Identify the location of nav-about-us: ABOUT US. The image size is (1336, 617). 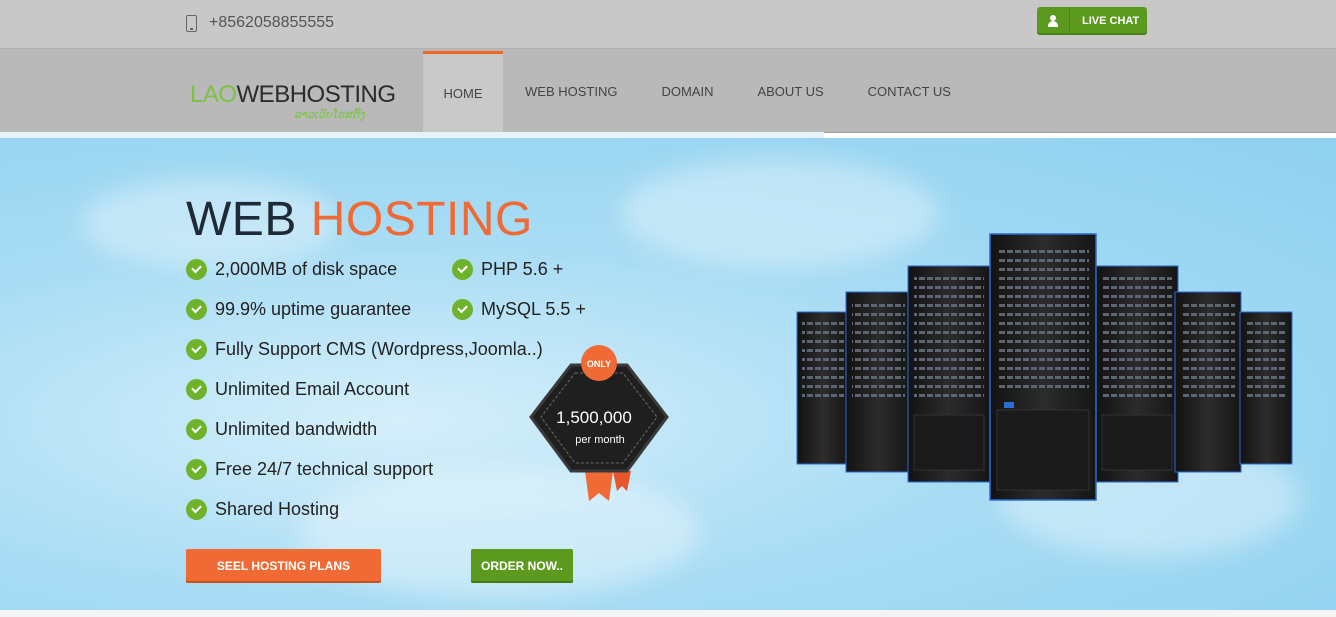
(790, 91).